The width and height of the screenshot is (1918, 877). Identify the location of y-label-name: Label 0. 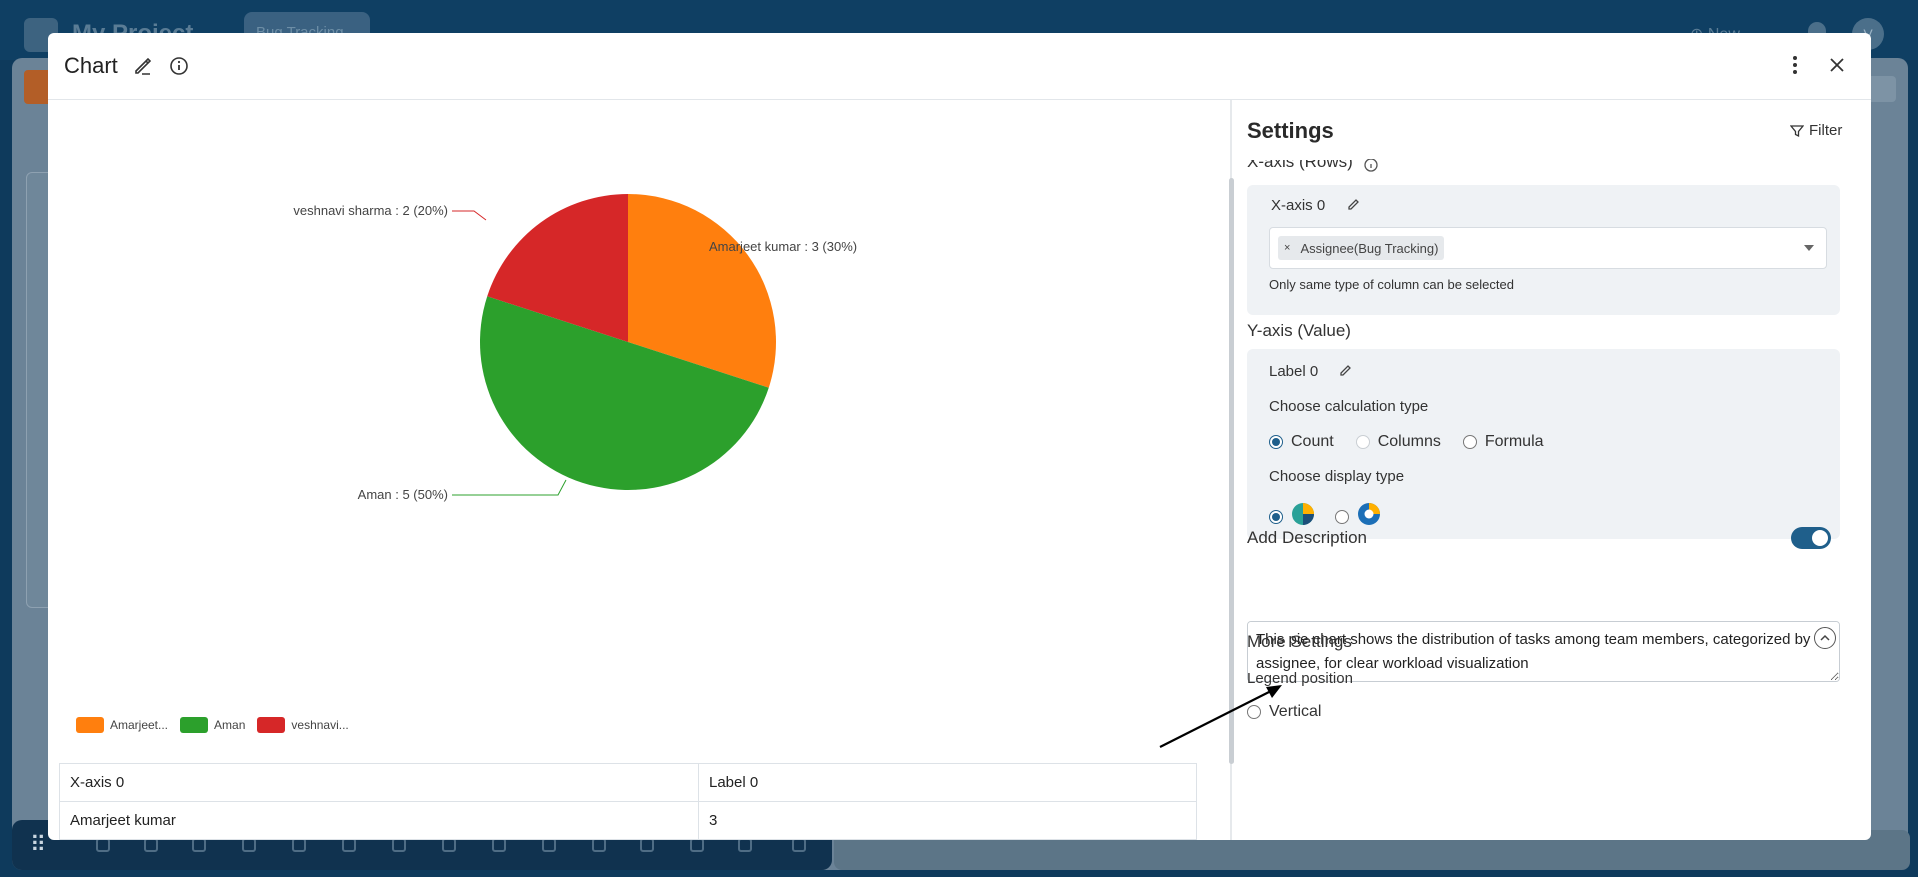
(1294, 371).